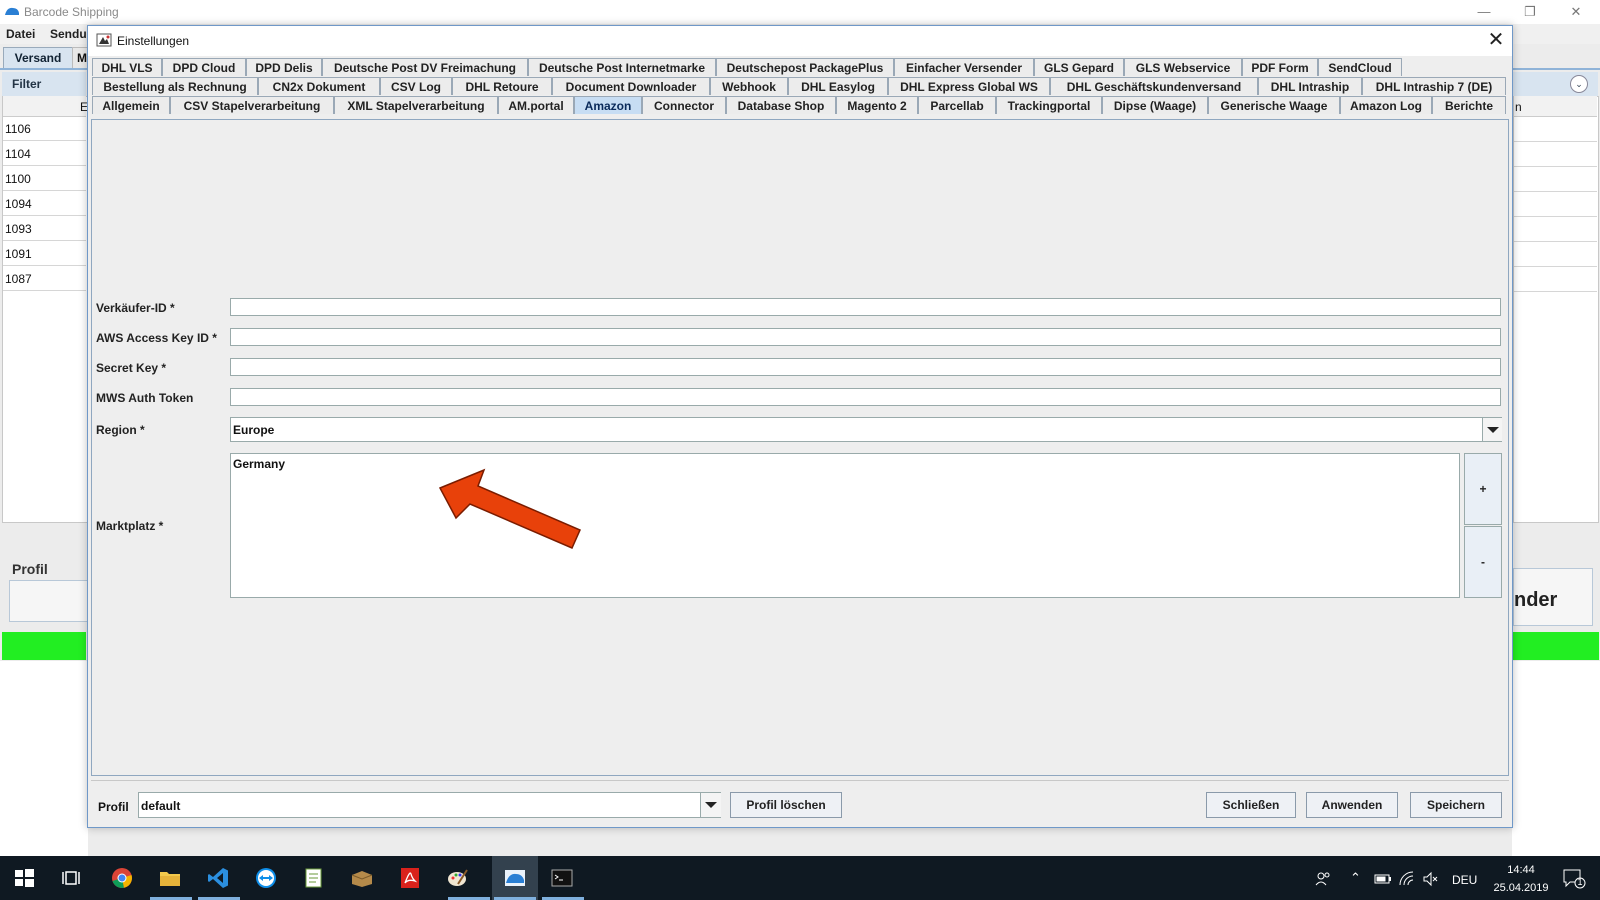 This screenshot has width=1600, height=900. Describe the element at coordinates (1431, 879) in the screenshot. I see `speaker-muted-icon` at that location.